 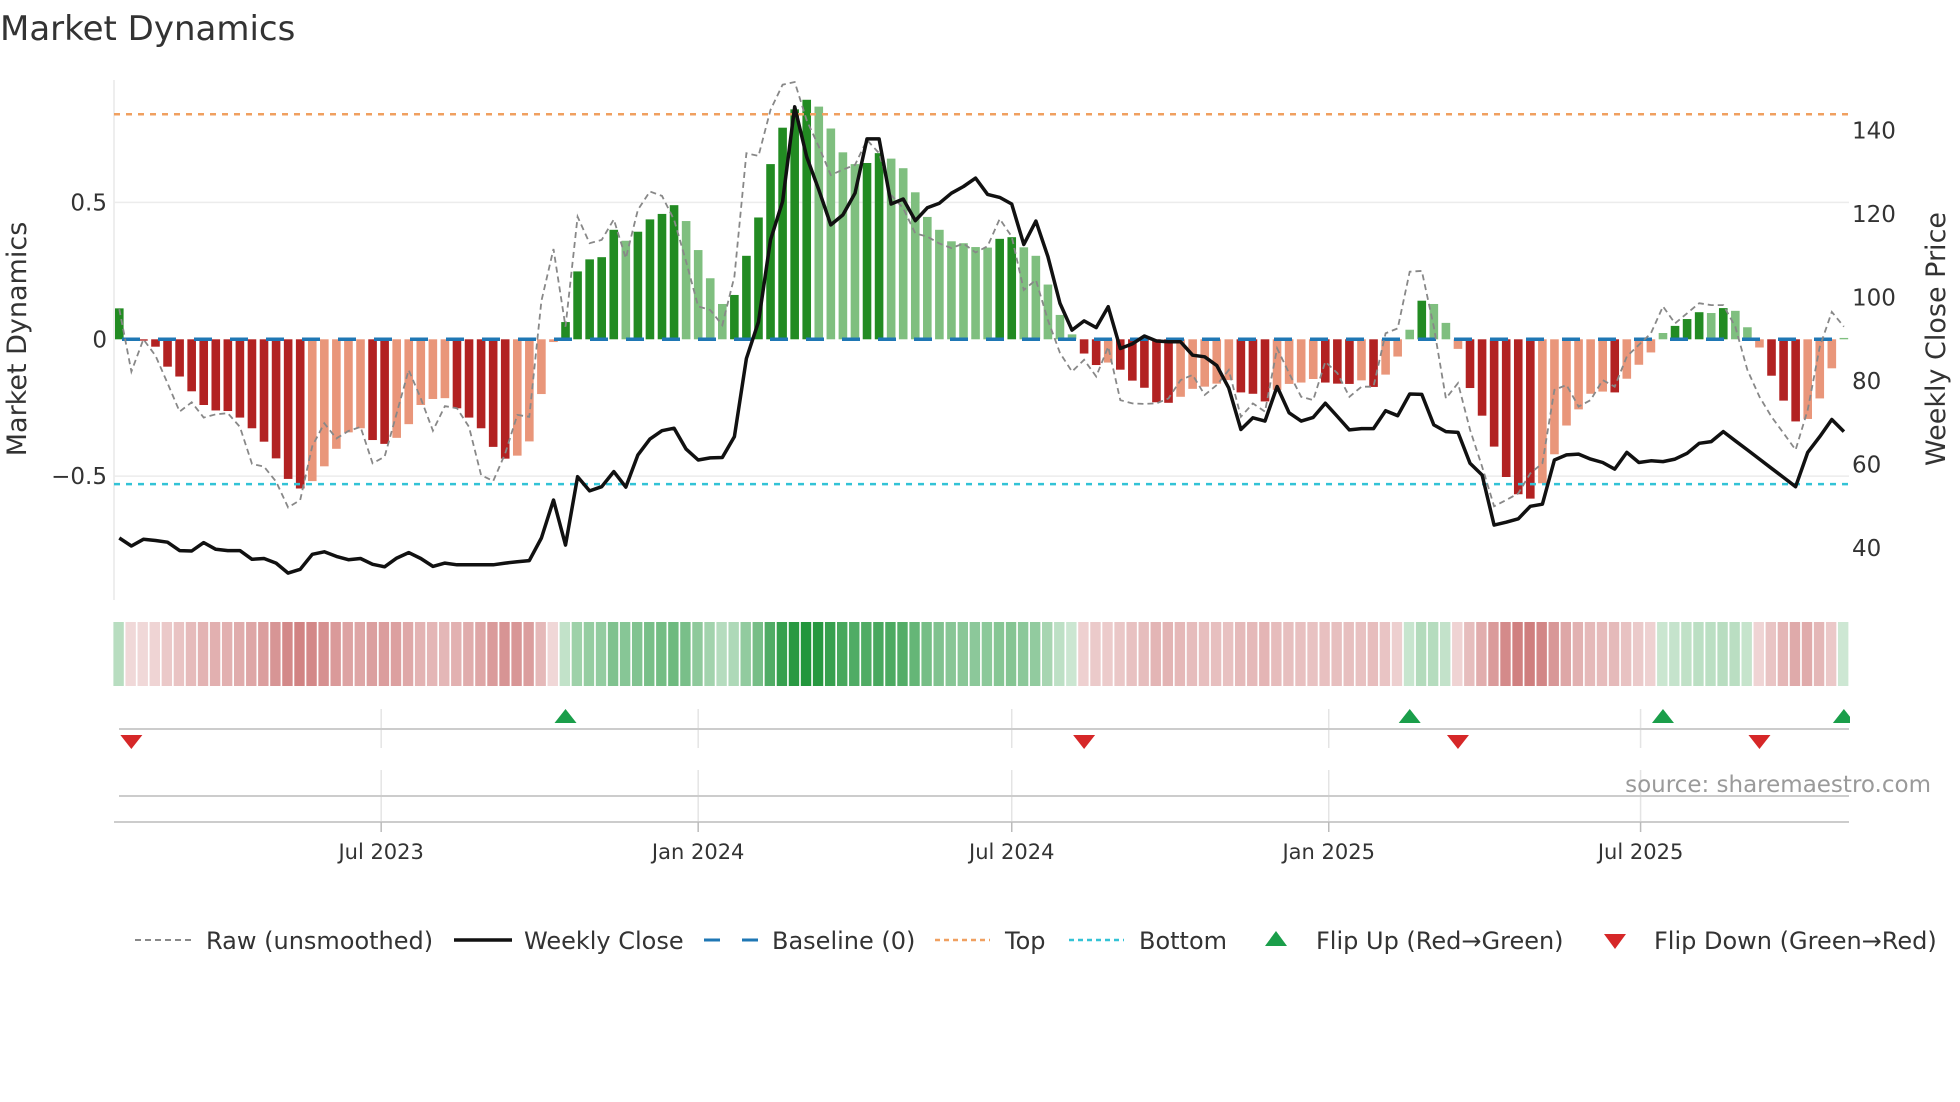 What do you see at coordinates (604, 941) in the screenshot?
I see `legend-close-label: Weekly Close` at bounding box center [604, 941].